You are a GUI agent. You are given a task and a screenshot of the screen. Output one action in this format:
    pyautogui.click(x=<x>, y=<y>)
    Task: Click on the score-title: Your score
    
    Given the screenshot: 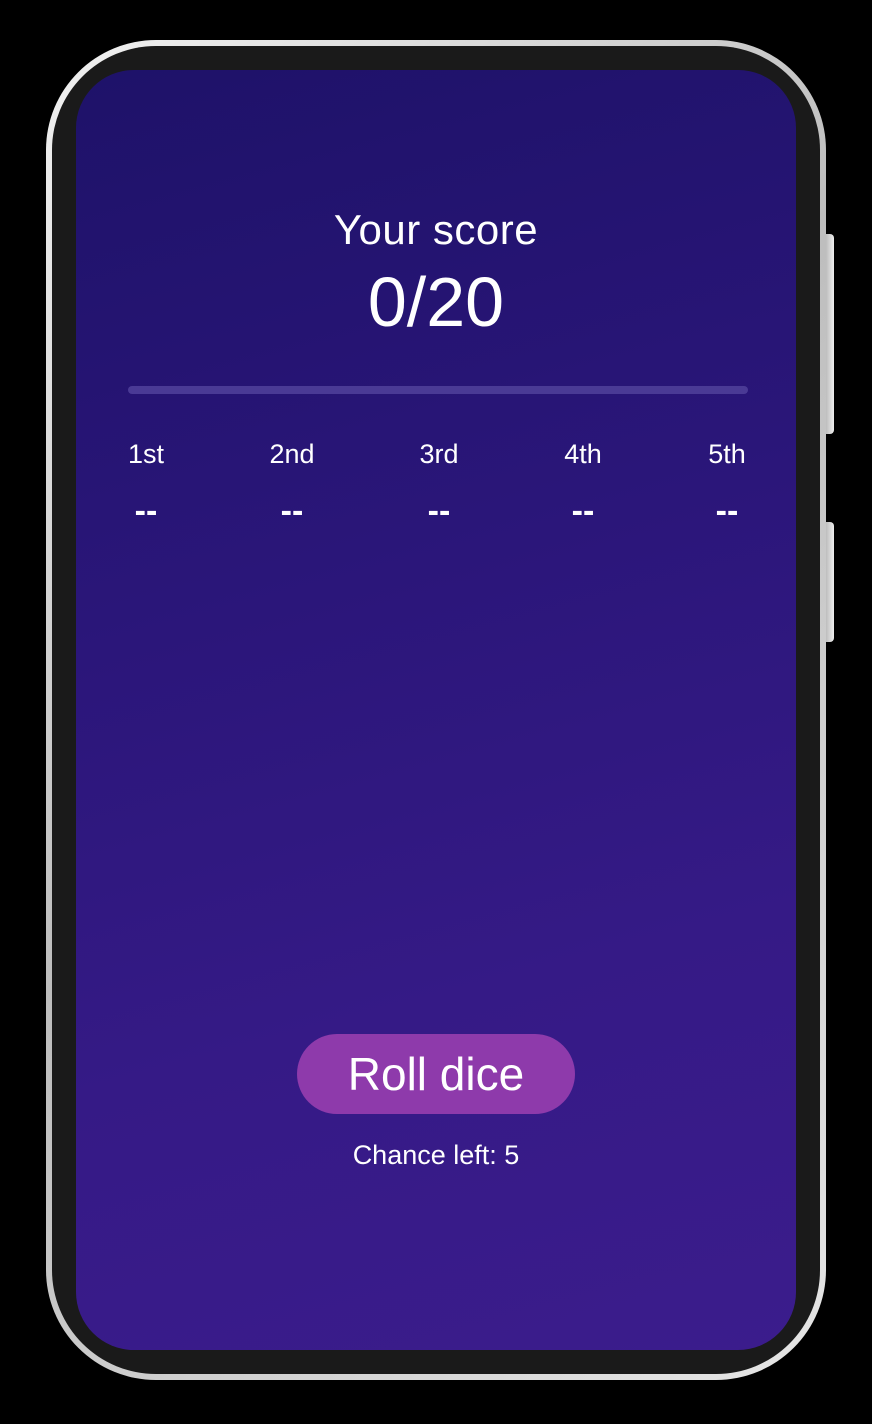 What is the action you would take?
    pyautogui.click(x=436, y=229)
    